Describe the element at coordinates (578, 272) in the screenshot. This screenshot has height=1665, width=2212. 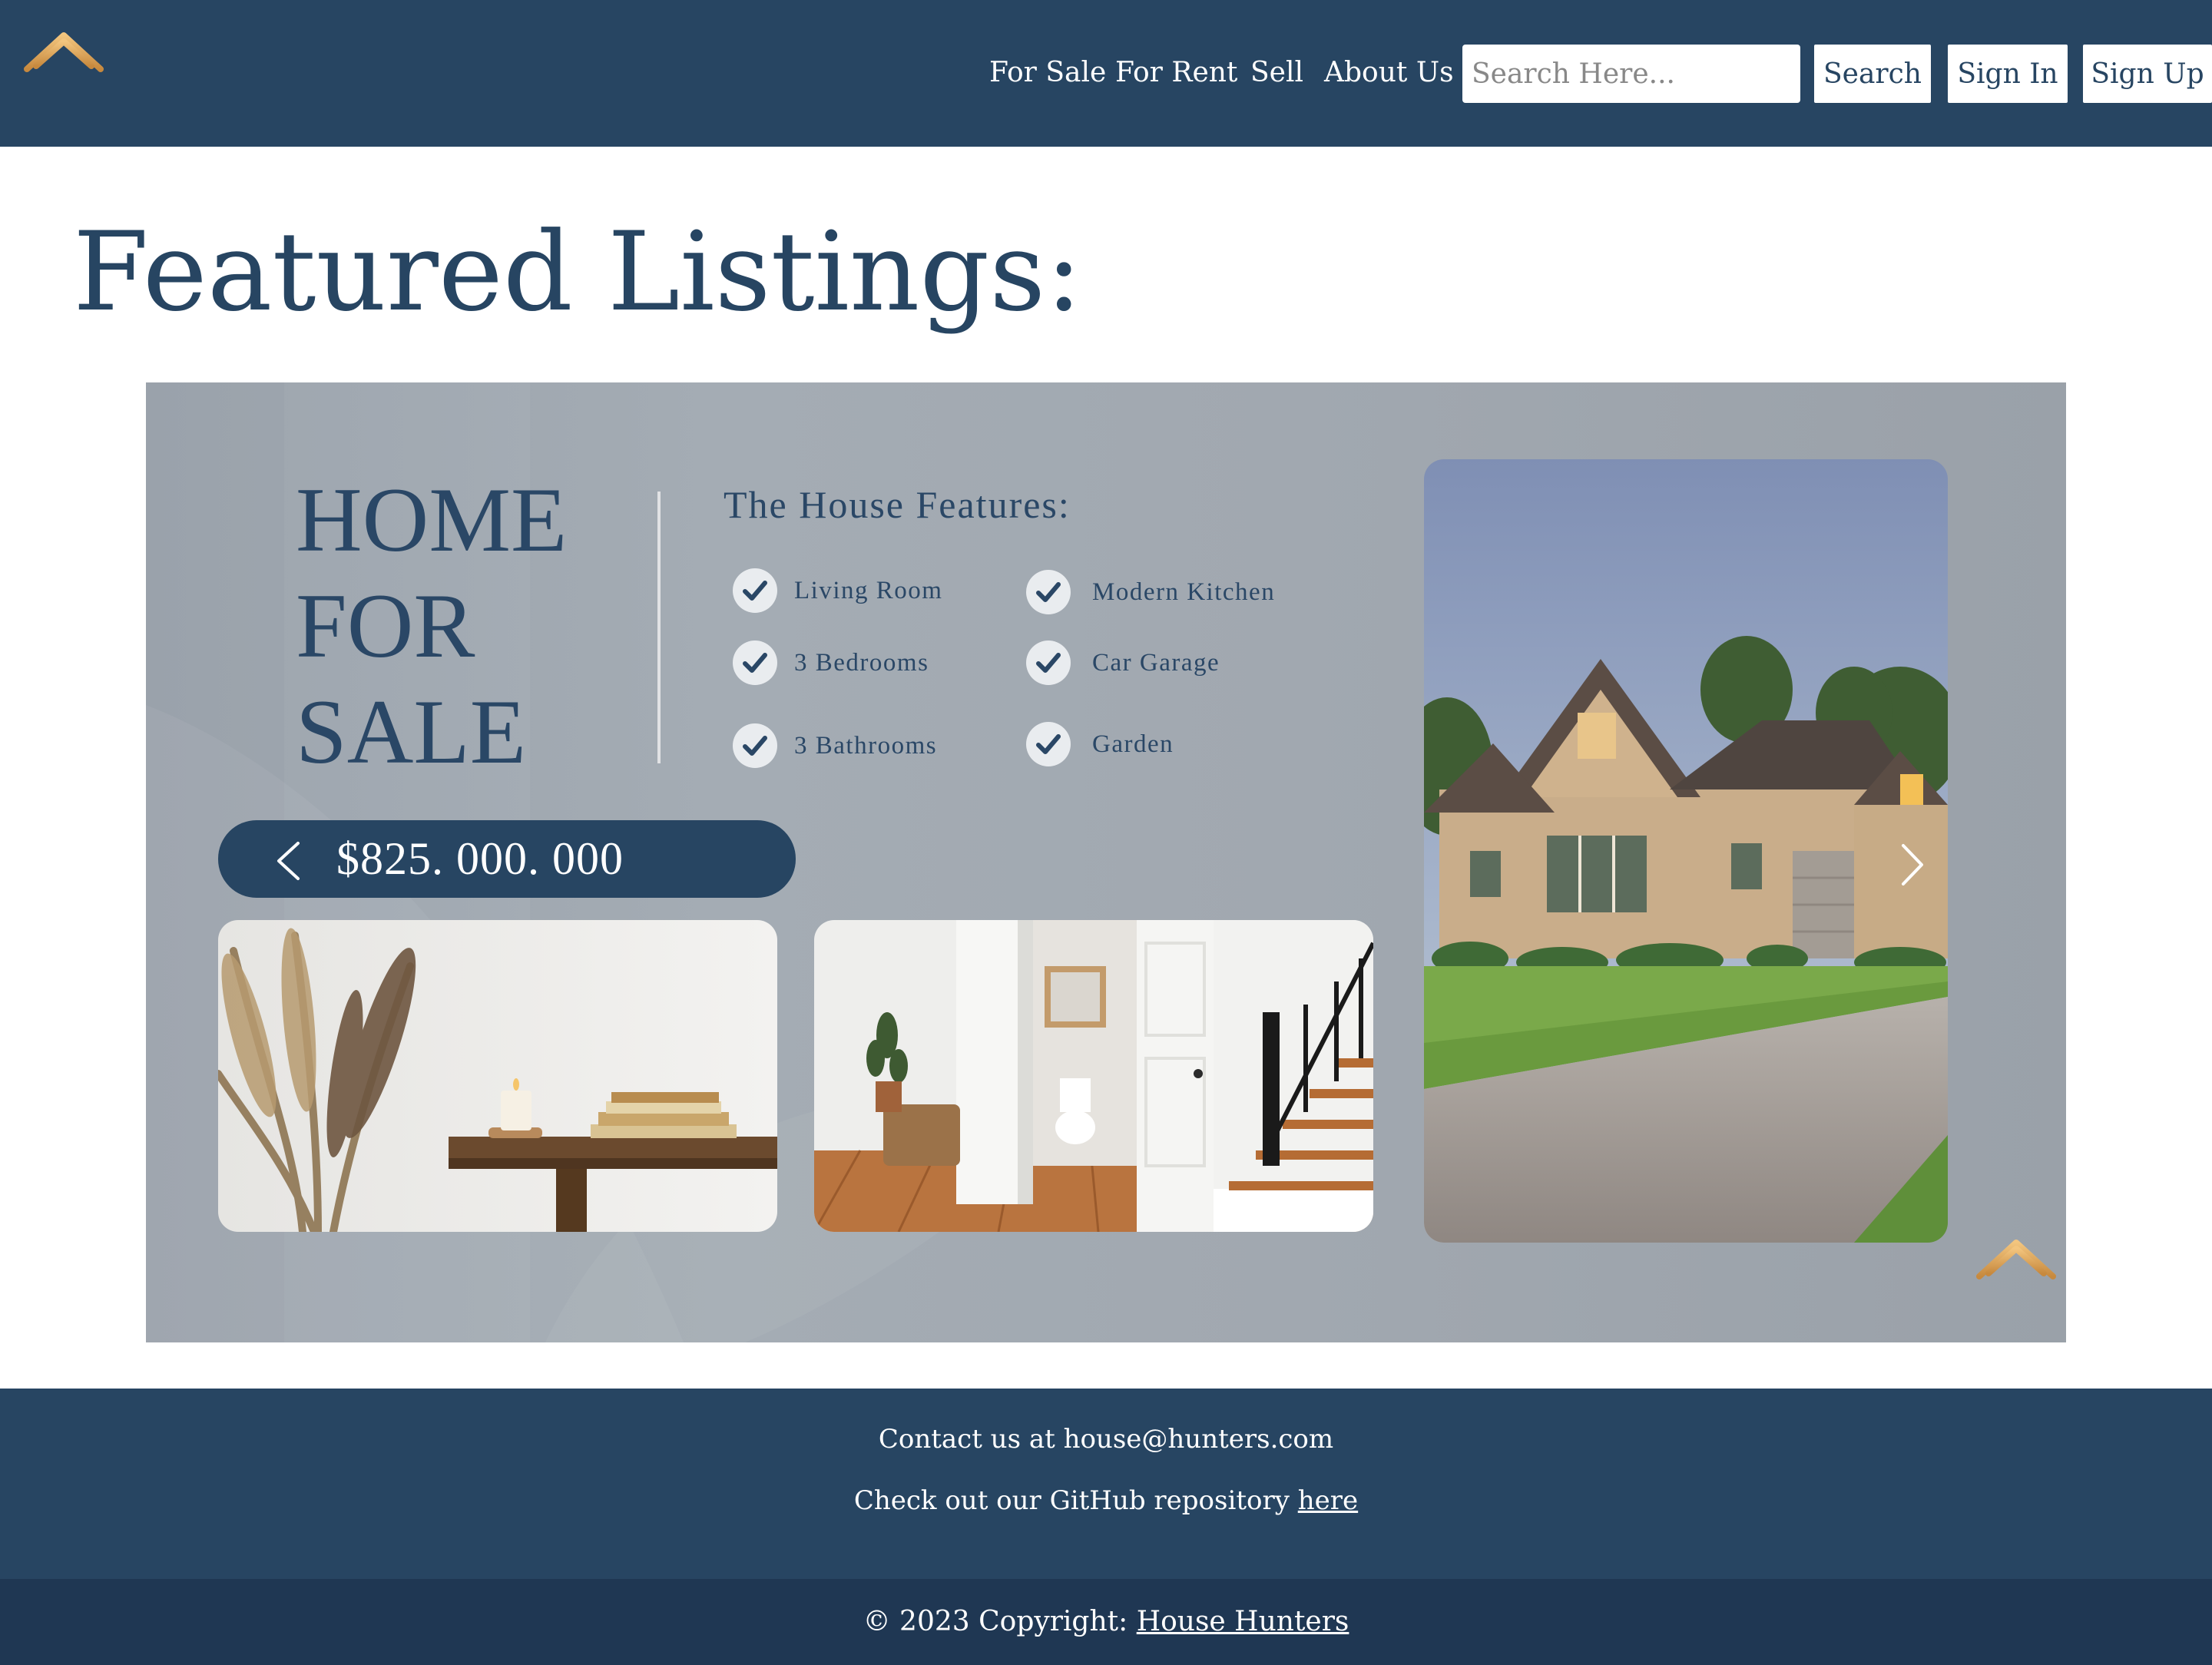
I see `page-title: Featured Listings:` at that location.